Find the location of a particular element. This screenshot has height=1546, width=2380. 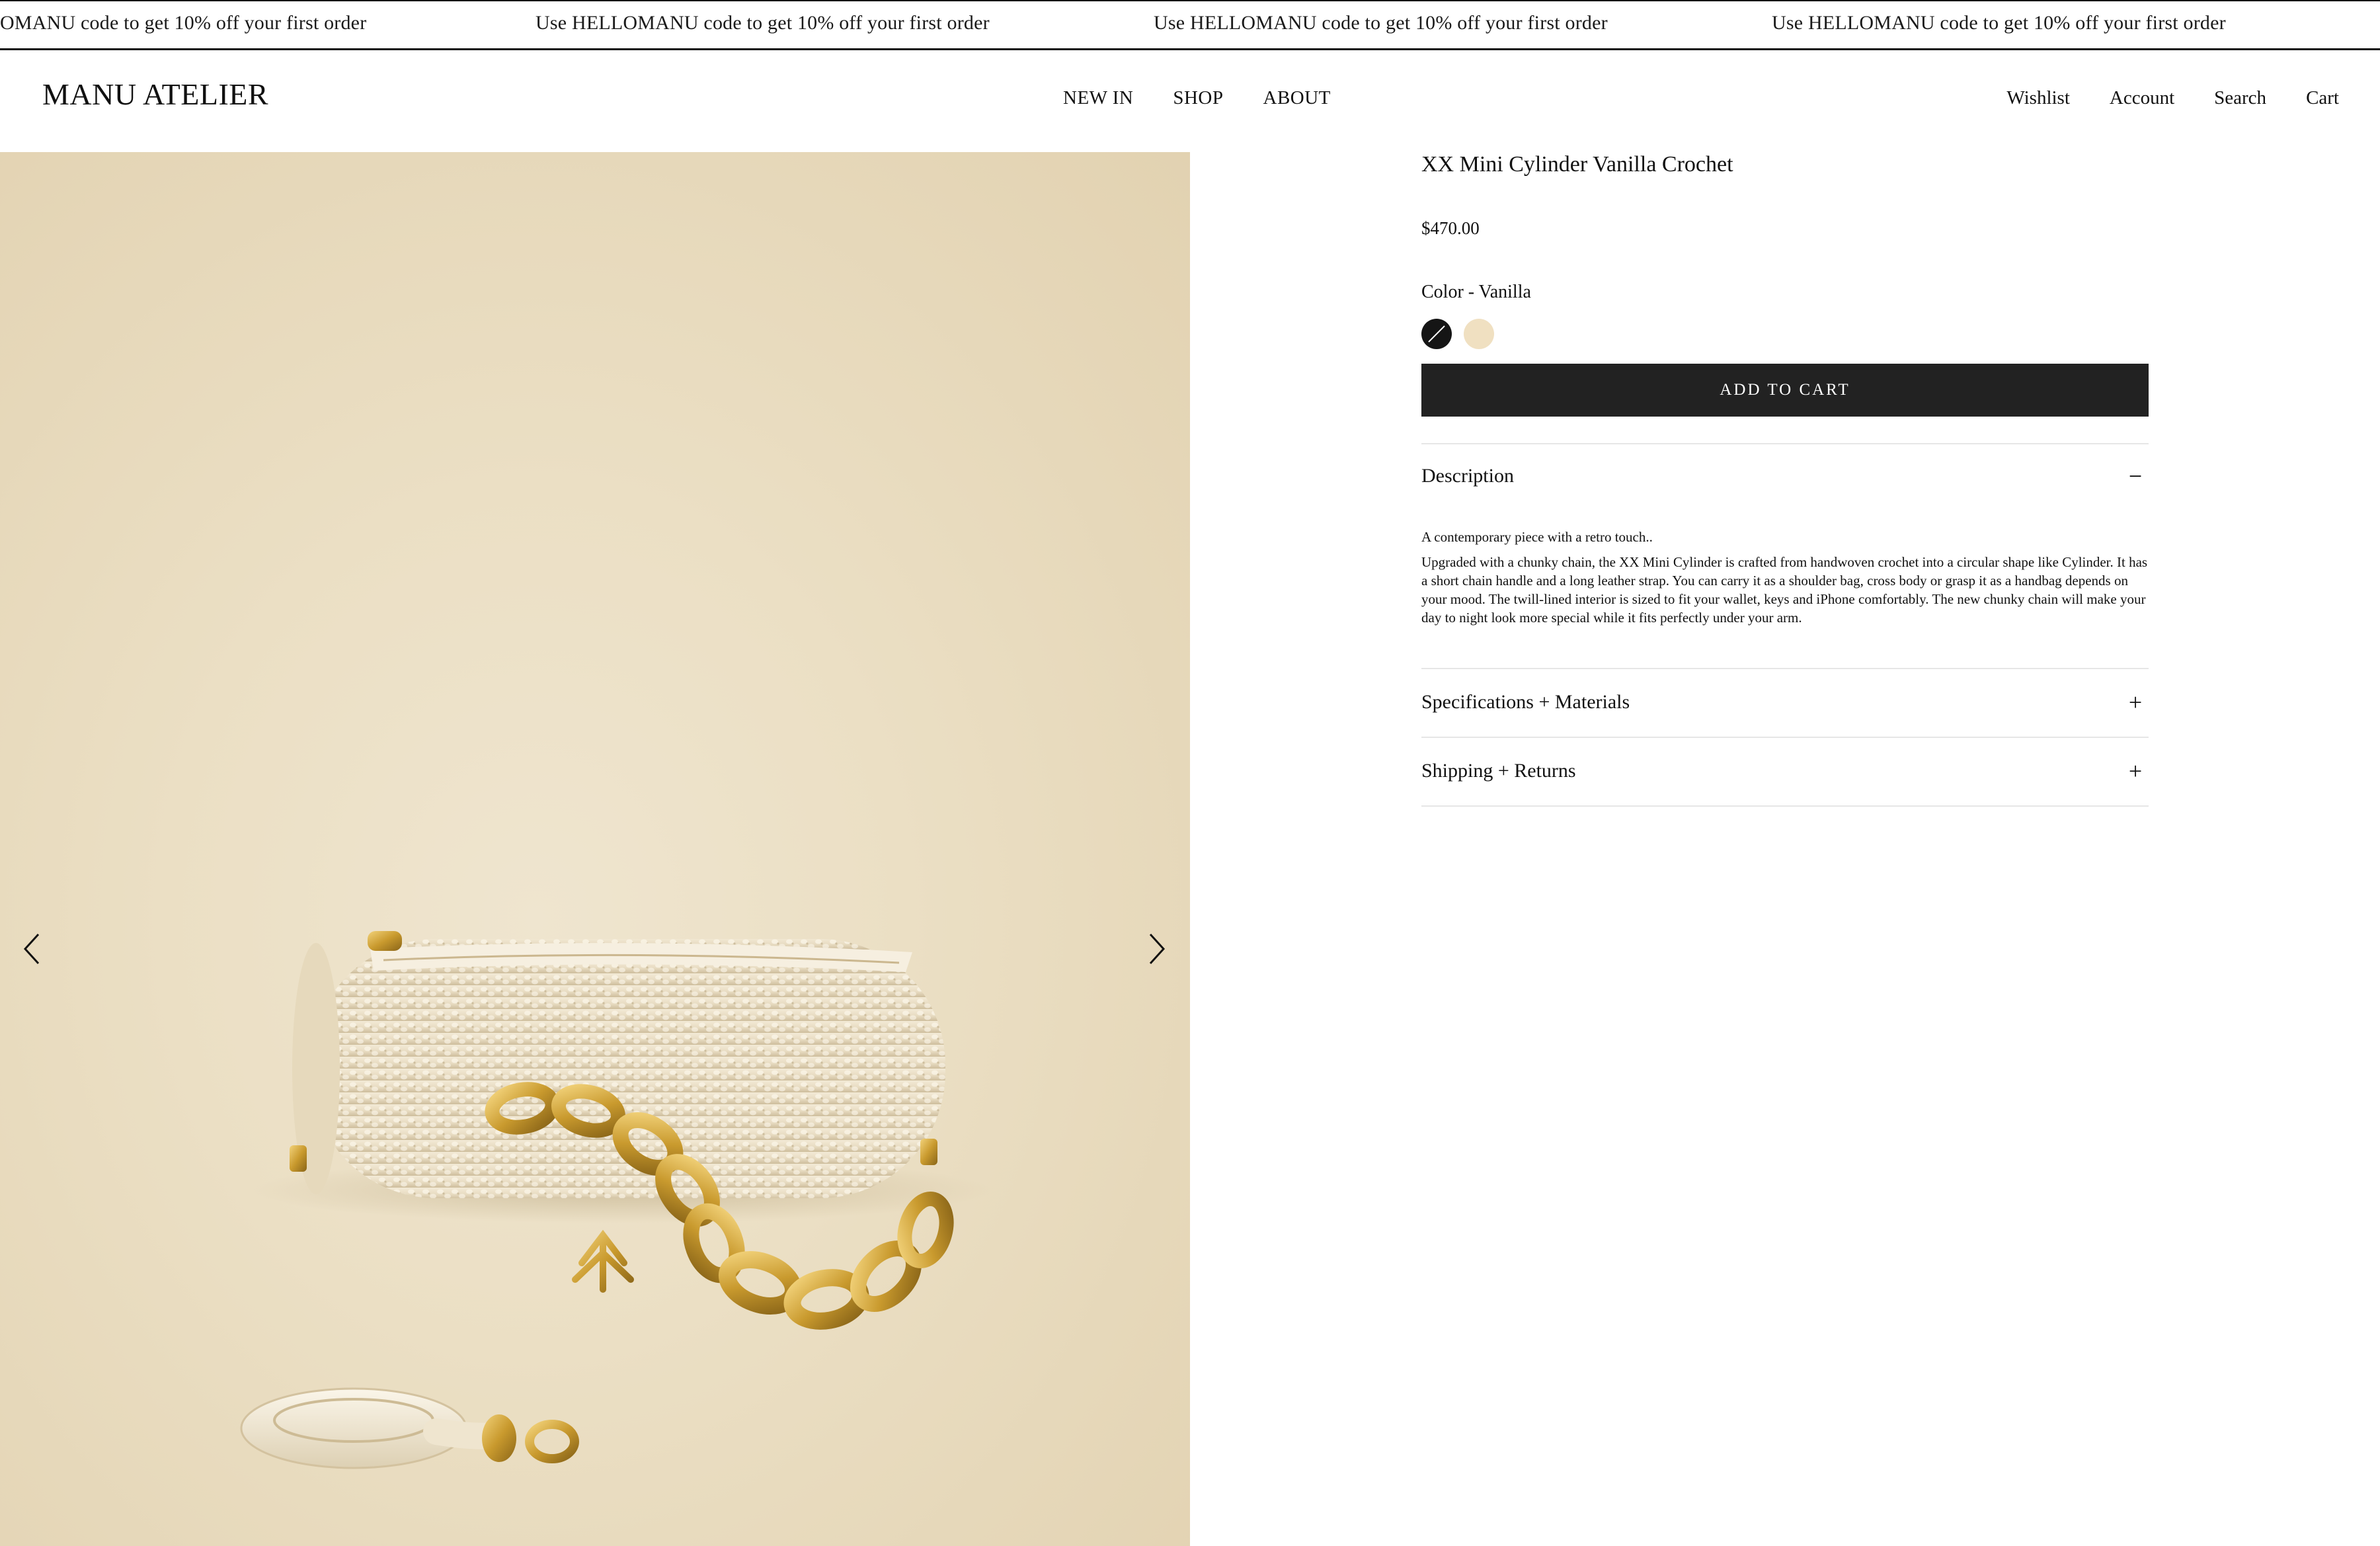

accordion-shipping-header: Shipping + Returns + is located at coordinates (1785, 771).